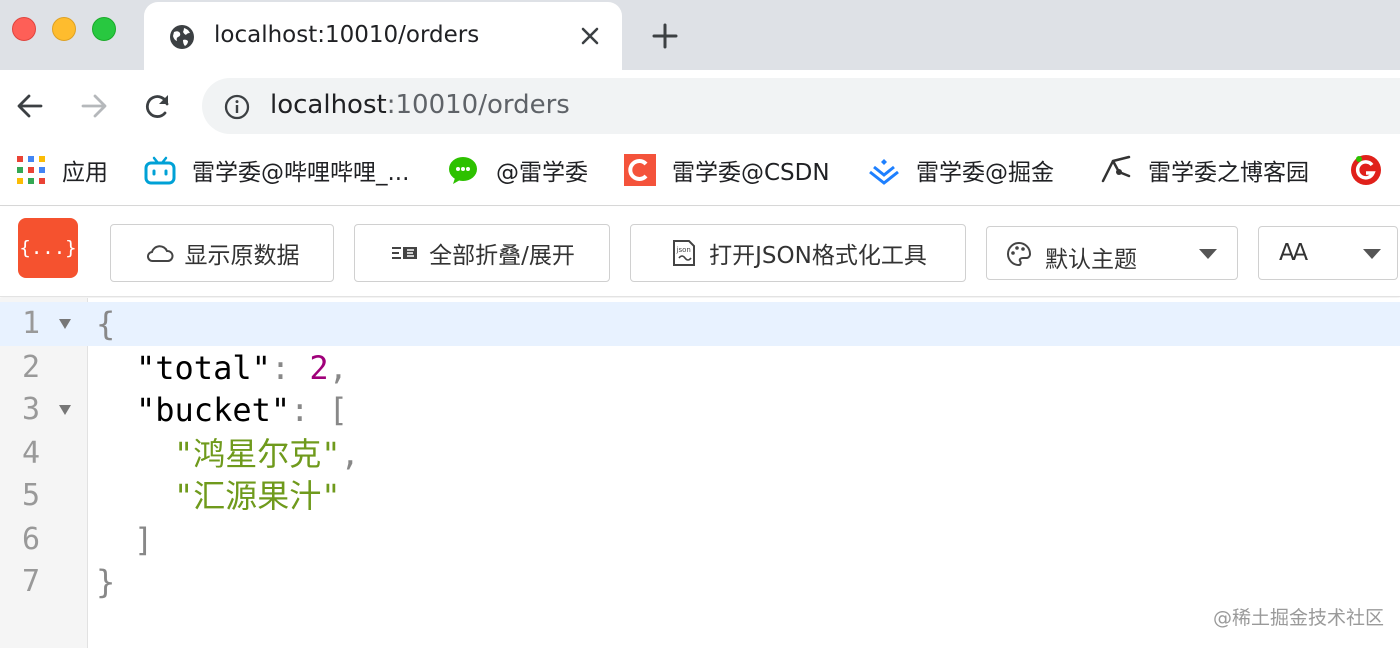 The image size is (1400, 648). What do you see at coordinates (590, 36) in the screenshot?
I see `close-tab-icon` at bounding box center [590, 36].